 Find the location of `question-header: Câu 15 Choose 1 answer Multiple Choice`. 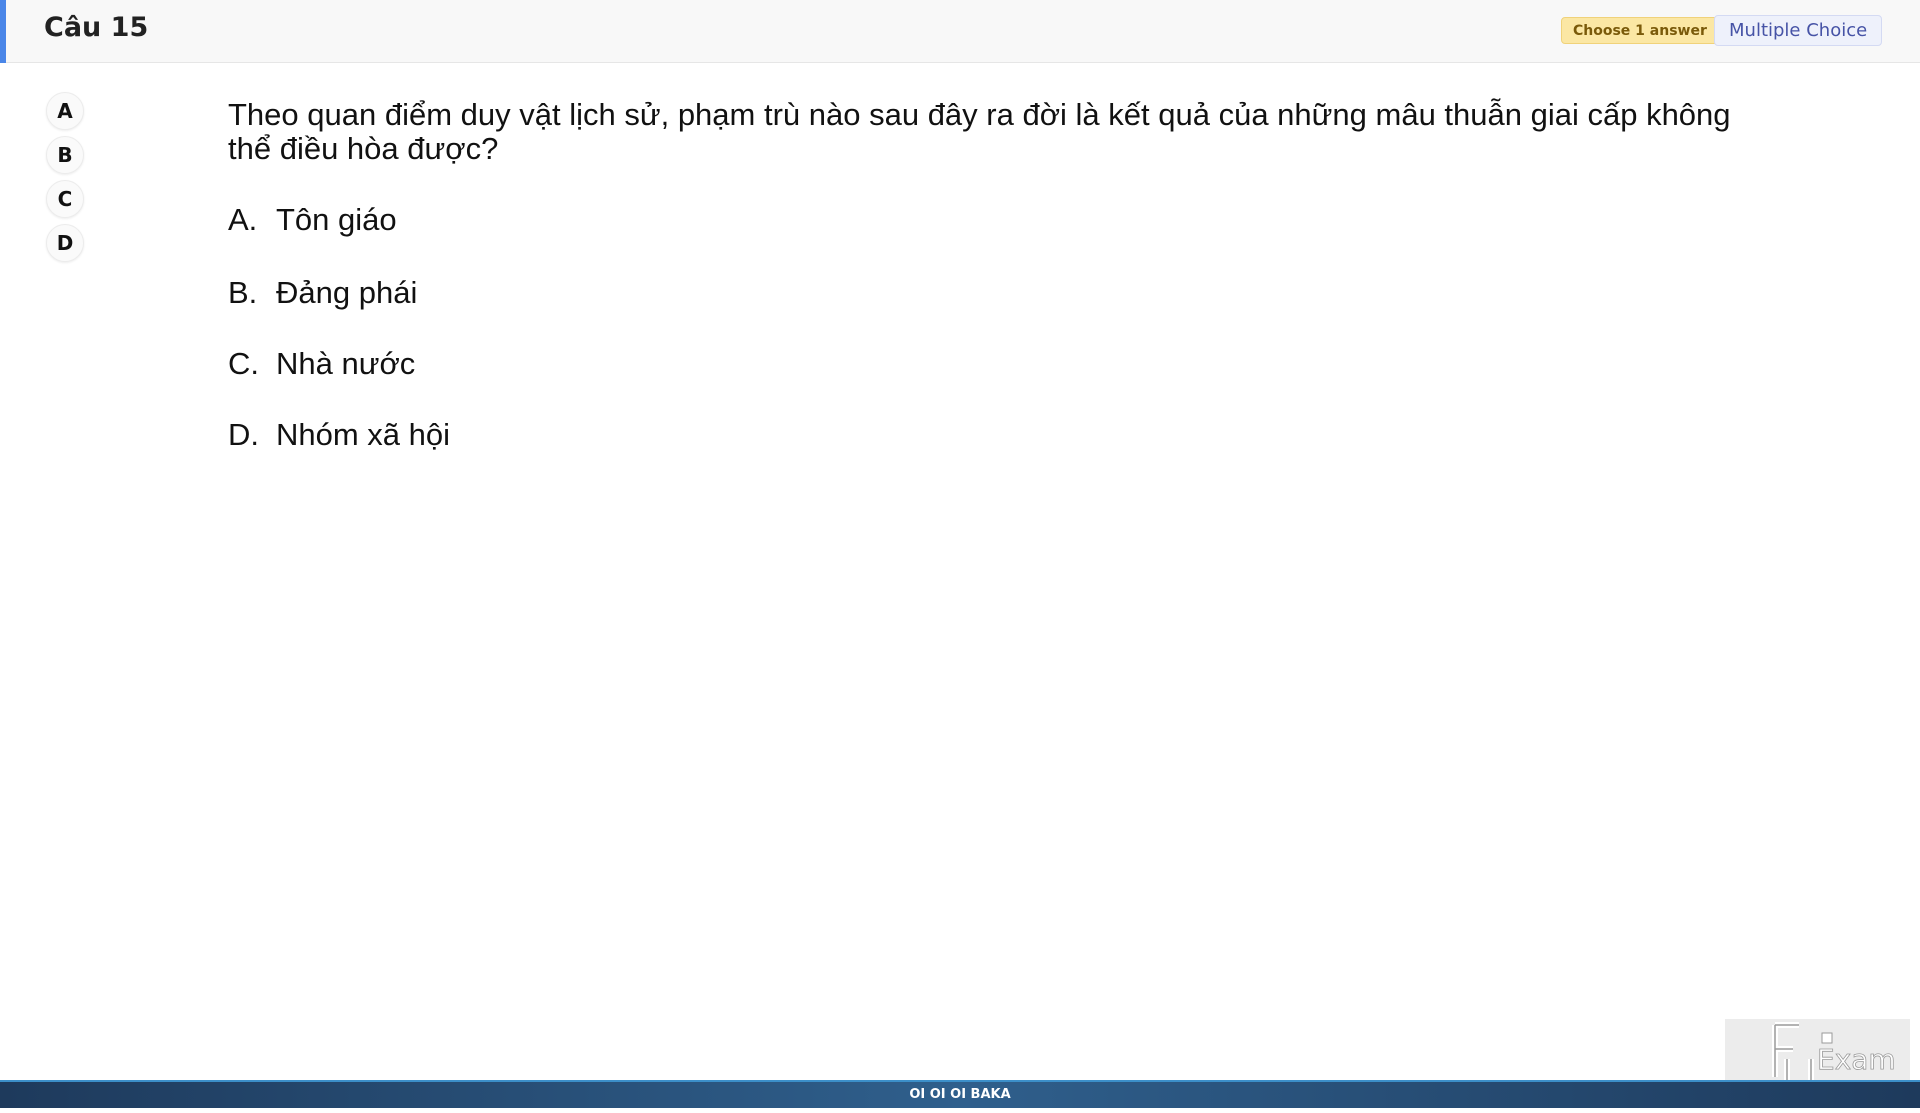

question-header: Câu 15 Choose 1 answer Multiple Choice is located at coordinates (960, 31).